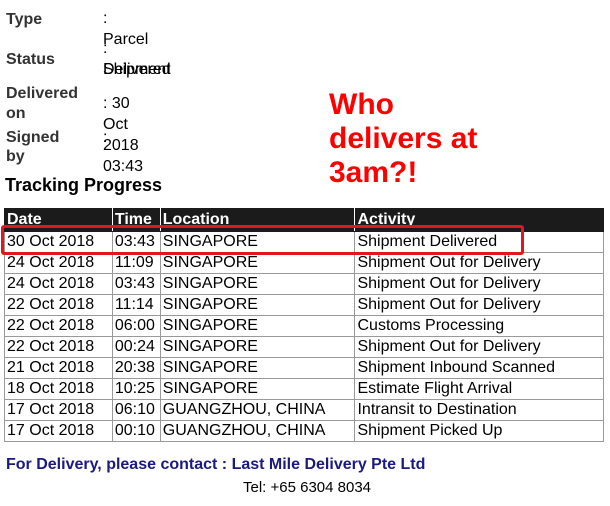  I want to click on delivered-label-line1: Delivered, so click(42, 93).